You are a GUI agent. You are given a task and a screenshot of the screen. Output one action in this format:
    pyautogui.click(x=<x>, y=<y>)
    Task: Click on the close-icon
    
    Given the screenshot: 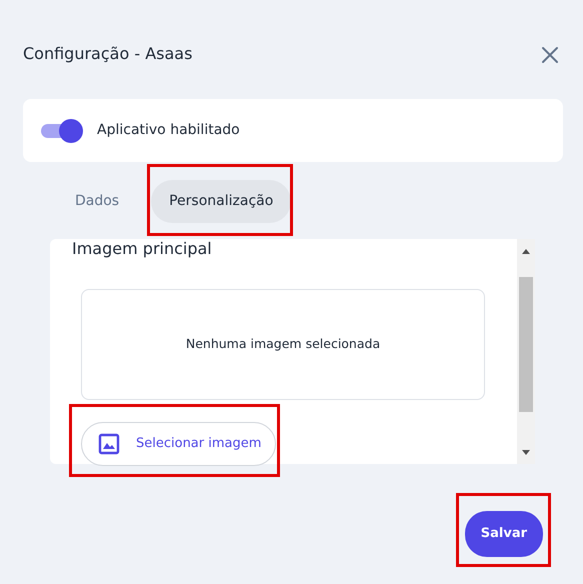 What is the action you would take?
    pyautogui.click(x=550, y=55)
    